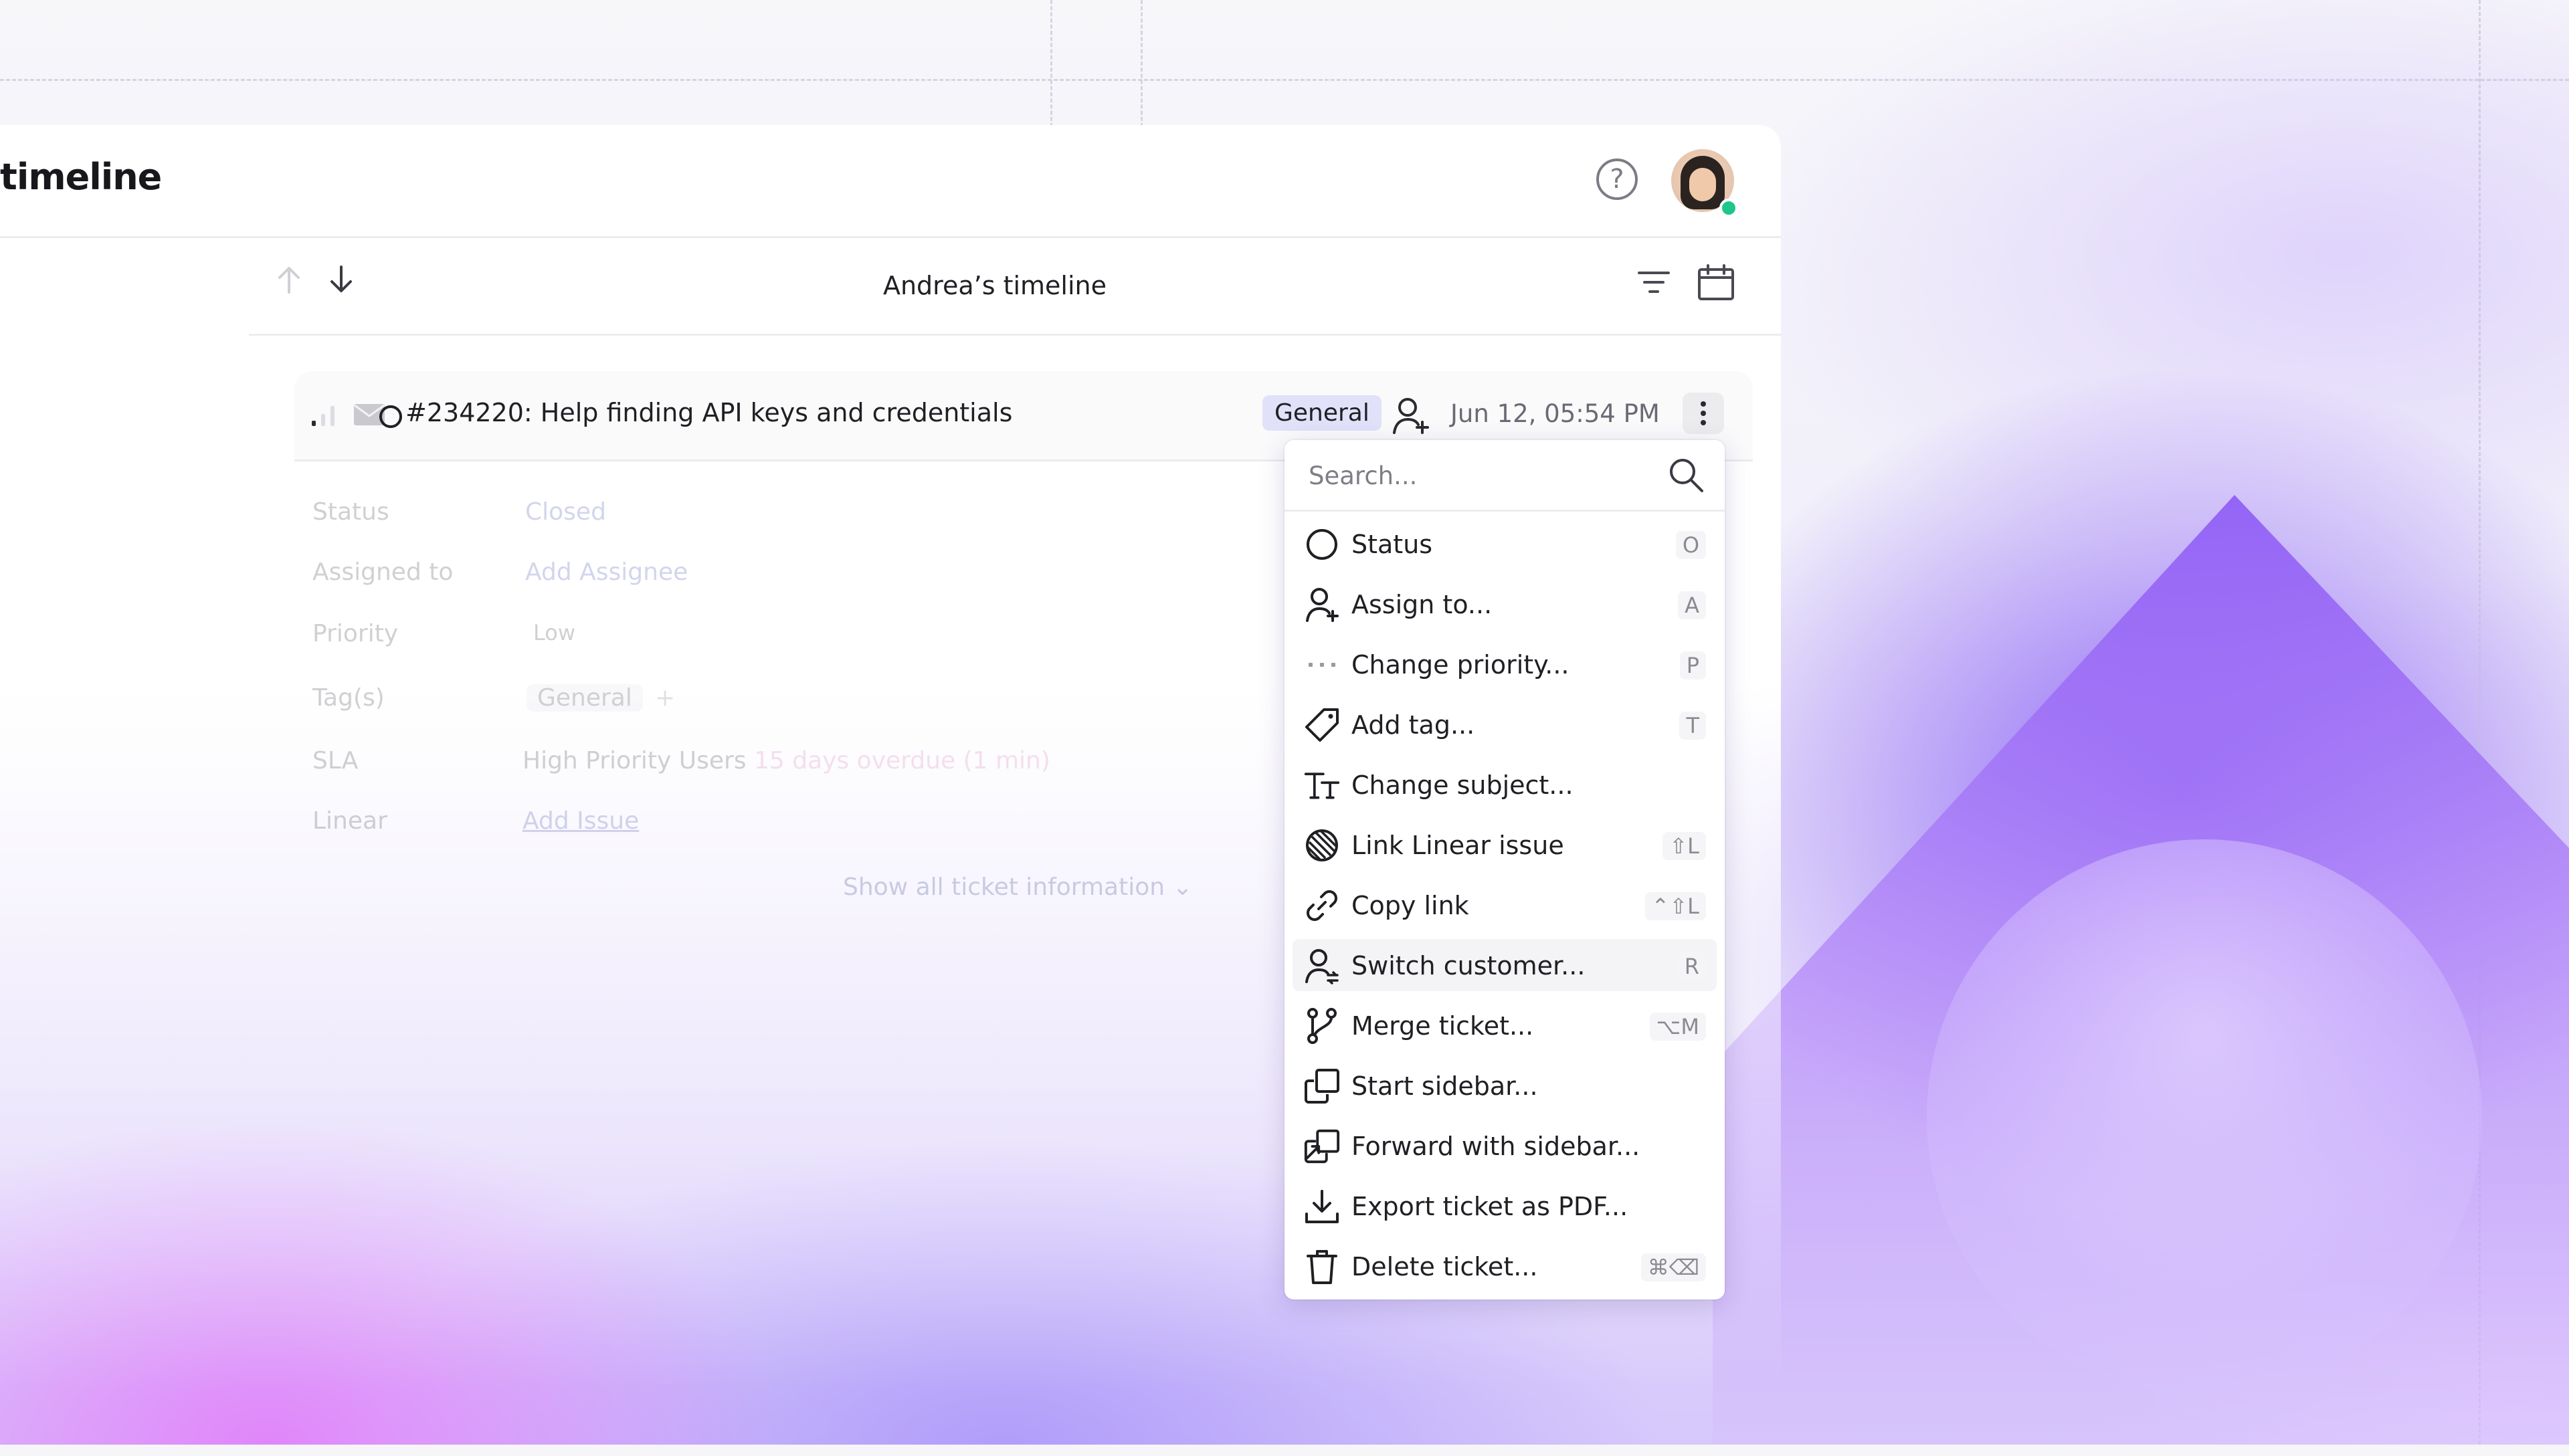  I want to click on menu-search, so click(1505, 476).